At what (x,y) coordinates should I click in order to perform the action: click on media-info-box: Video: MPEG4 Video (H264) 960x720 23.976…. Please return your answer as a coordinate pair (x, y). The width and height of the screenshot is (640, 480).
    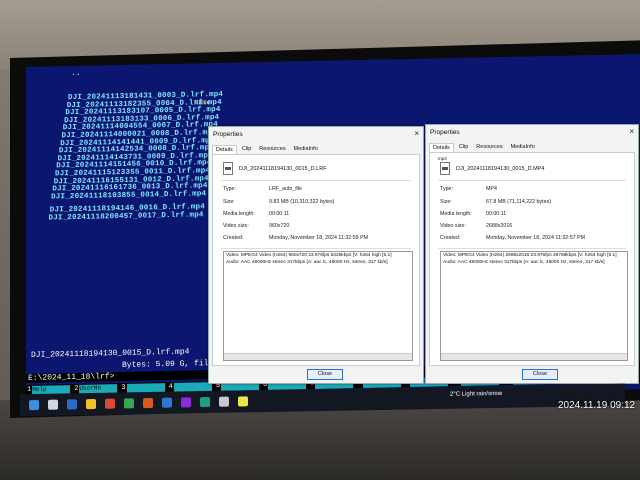
    Looking at the image, I should click on (318, 306).